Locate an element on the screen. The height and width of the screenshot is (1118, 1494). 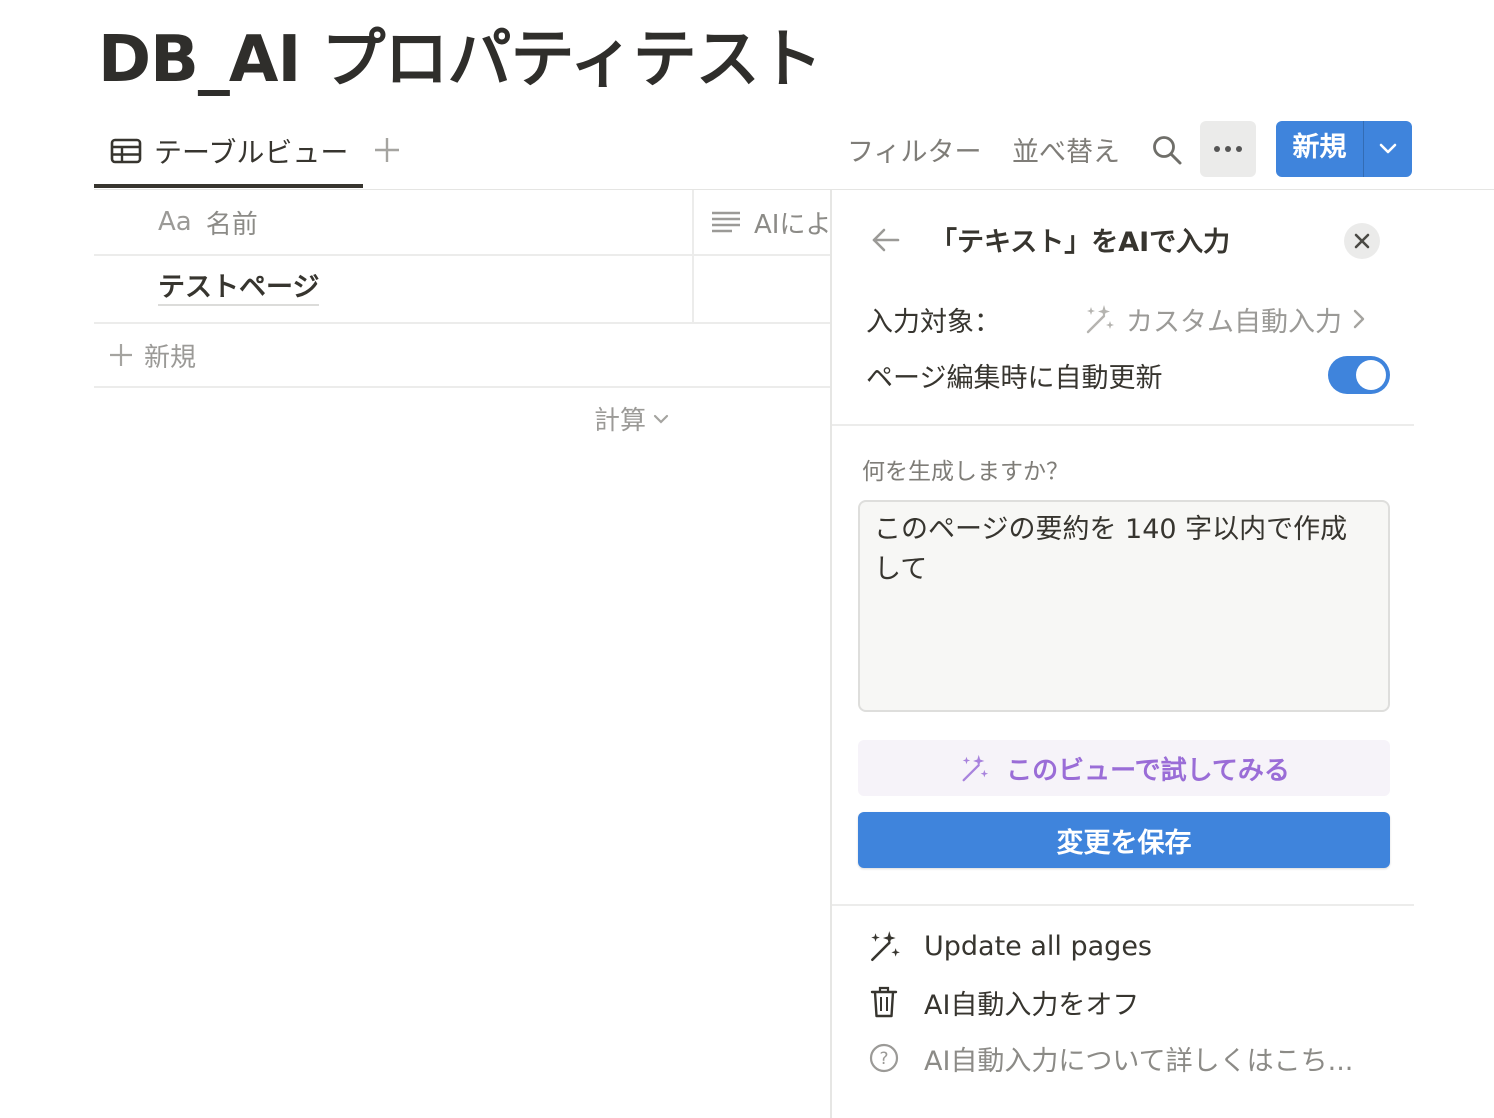
filter-button: フィルター is located at coordinates (914, 149).